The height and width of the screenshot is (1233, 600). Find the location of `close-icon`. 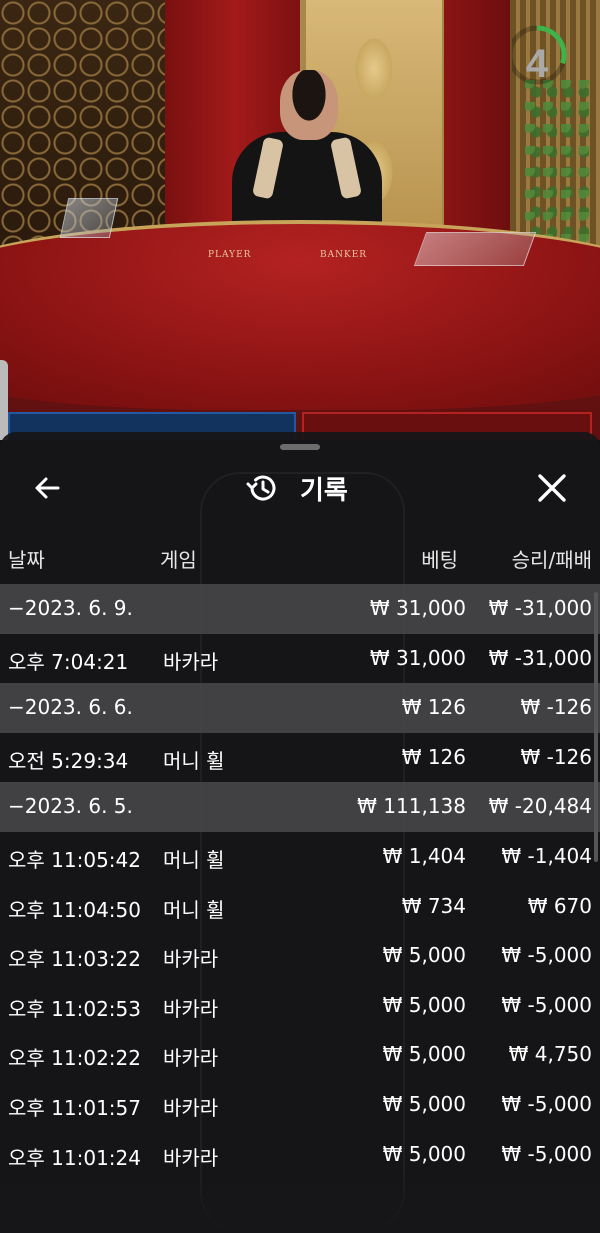

close-icon is located at coordinates (552, 488).